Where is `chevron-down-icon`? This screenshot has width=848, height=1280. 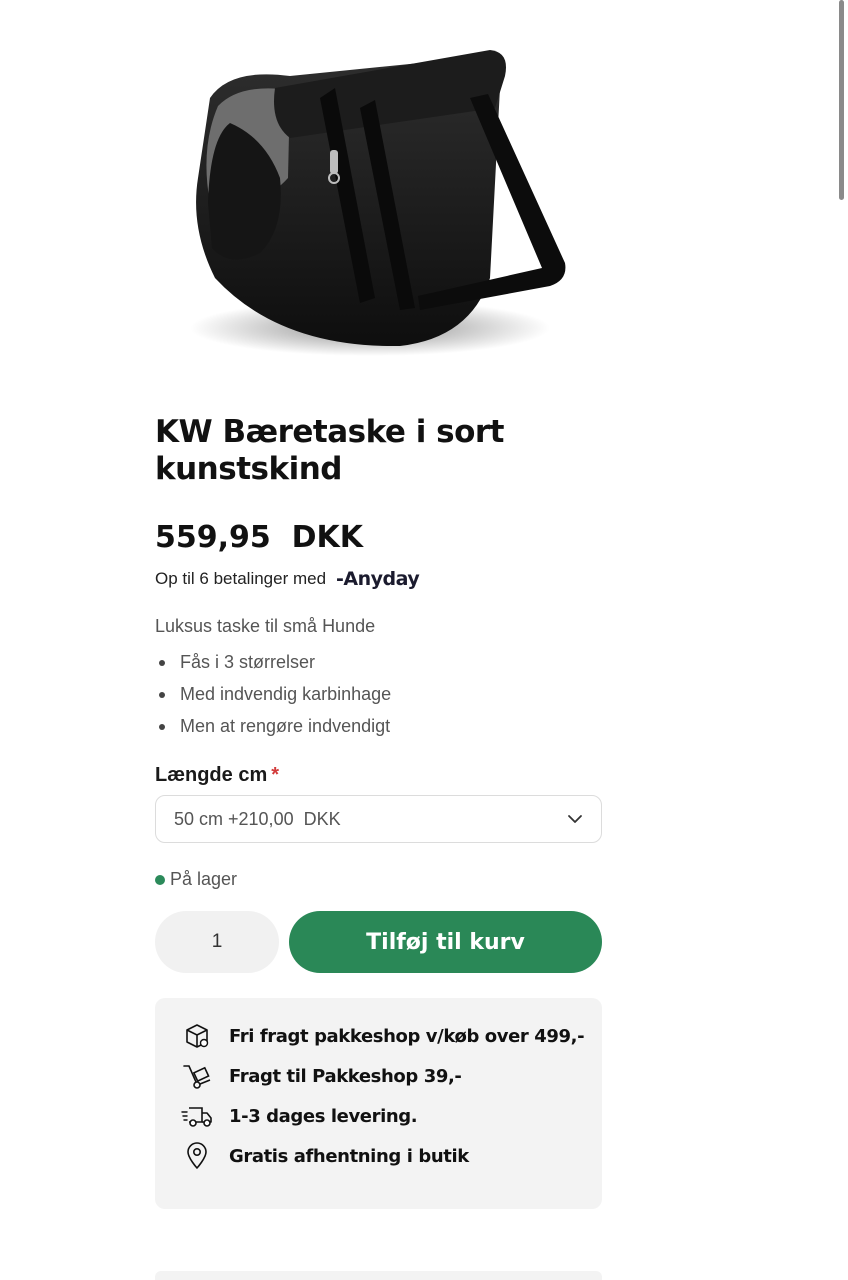 chevron-down-icon is located at coordinates (575, 819).